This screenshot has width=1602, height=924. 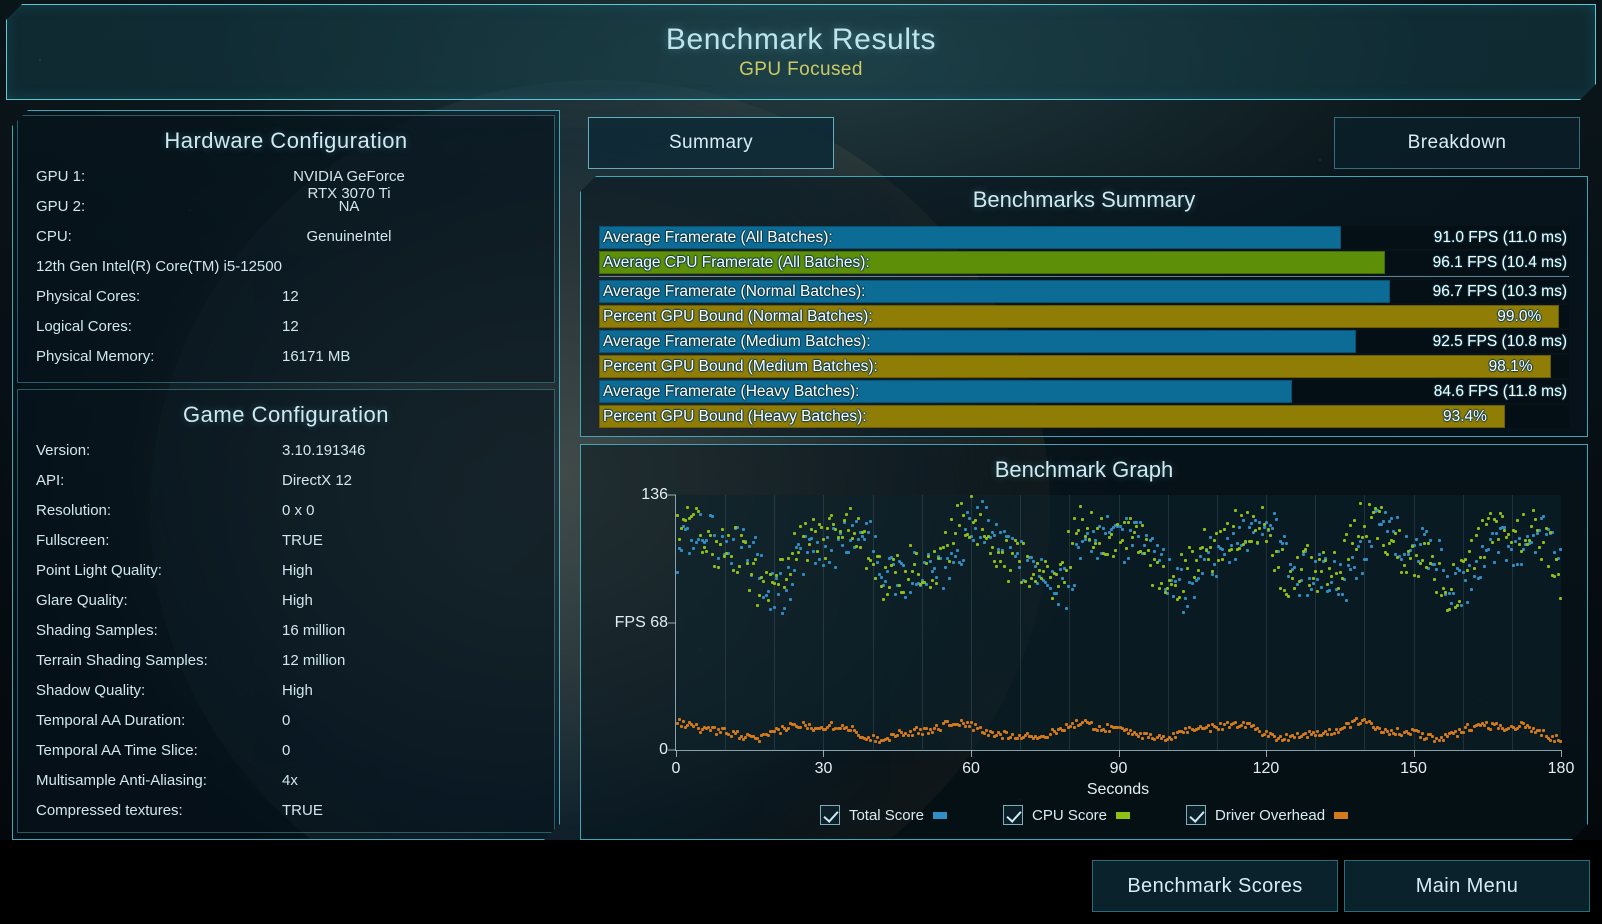 What do you see at coordinates (286, 607) in the screenshot?
I see `game-row: Glare Quality: High` at bounding box center [286, 607].